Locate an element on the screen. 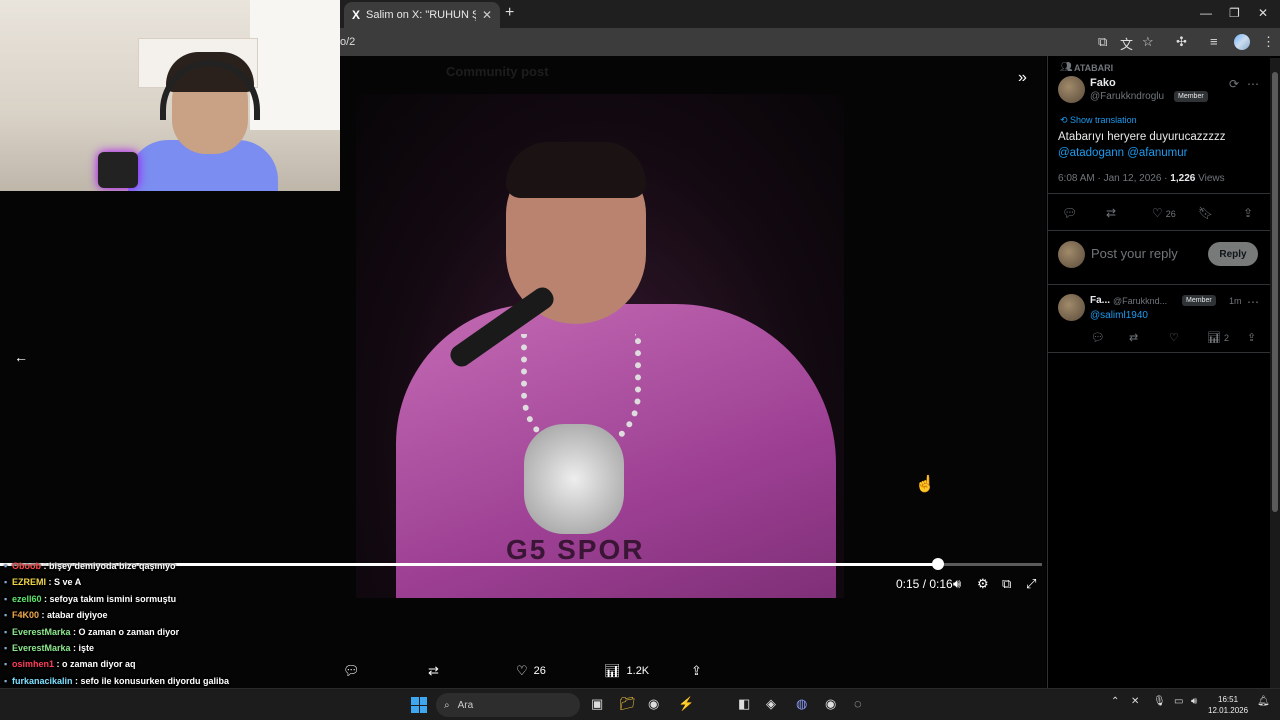  share-post-icon: ⇪ is located at coordinates (1248, 213).